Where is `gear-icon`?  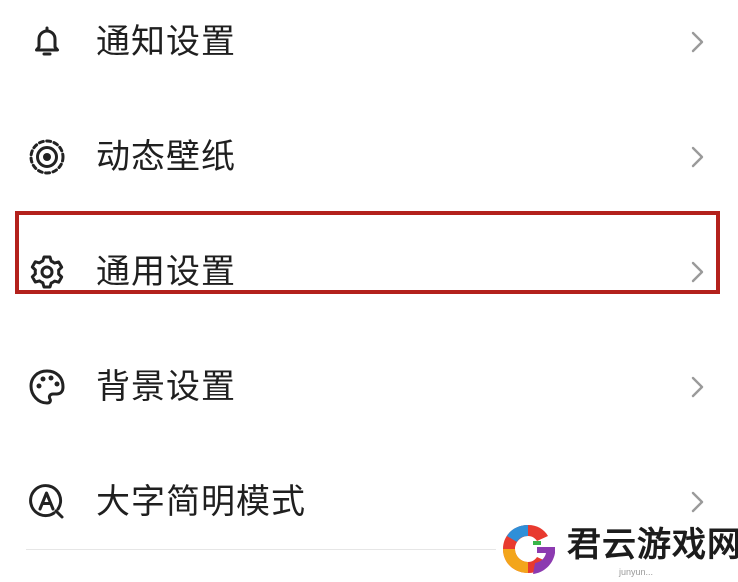 gear-icon is located at coordinates (47, 272).